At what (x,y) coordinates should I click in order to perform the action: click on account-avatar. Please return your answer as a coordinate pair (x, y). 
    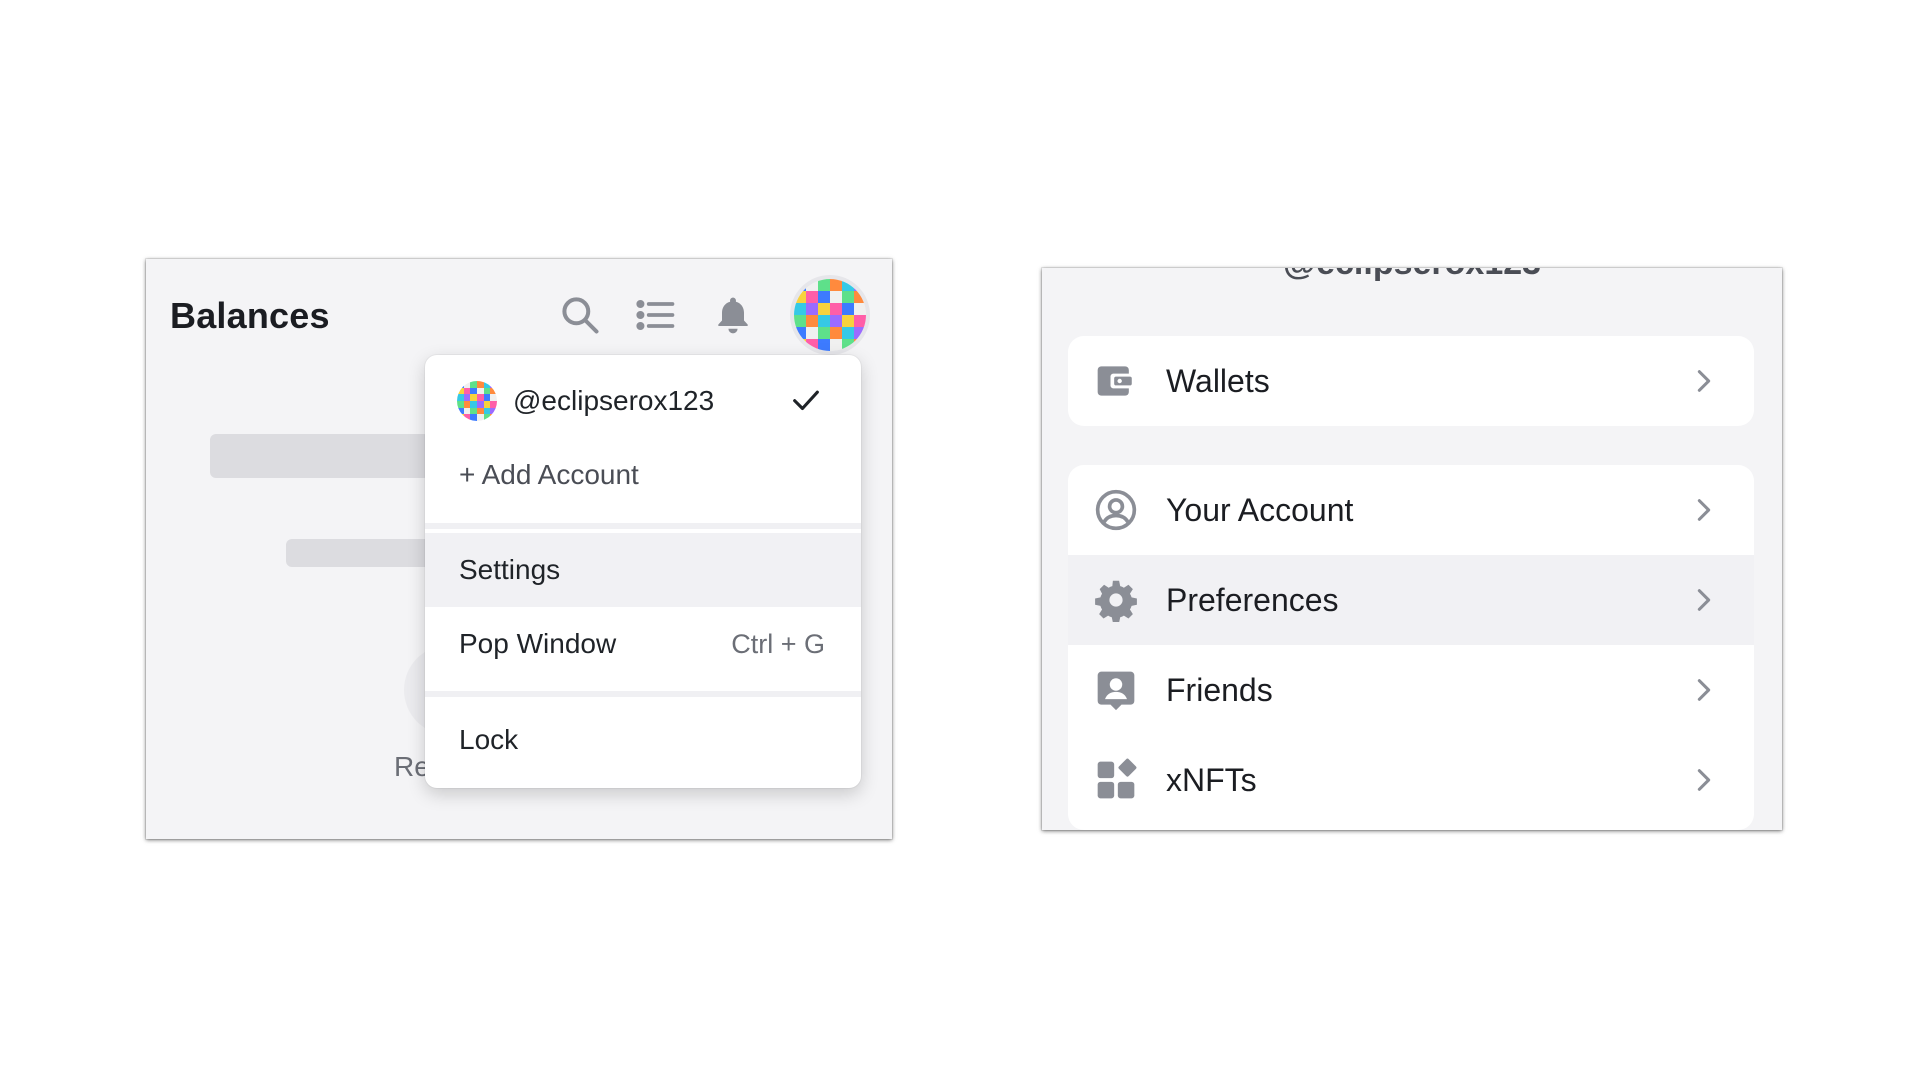
    Looking at the image, I should click on (477, 401).